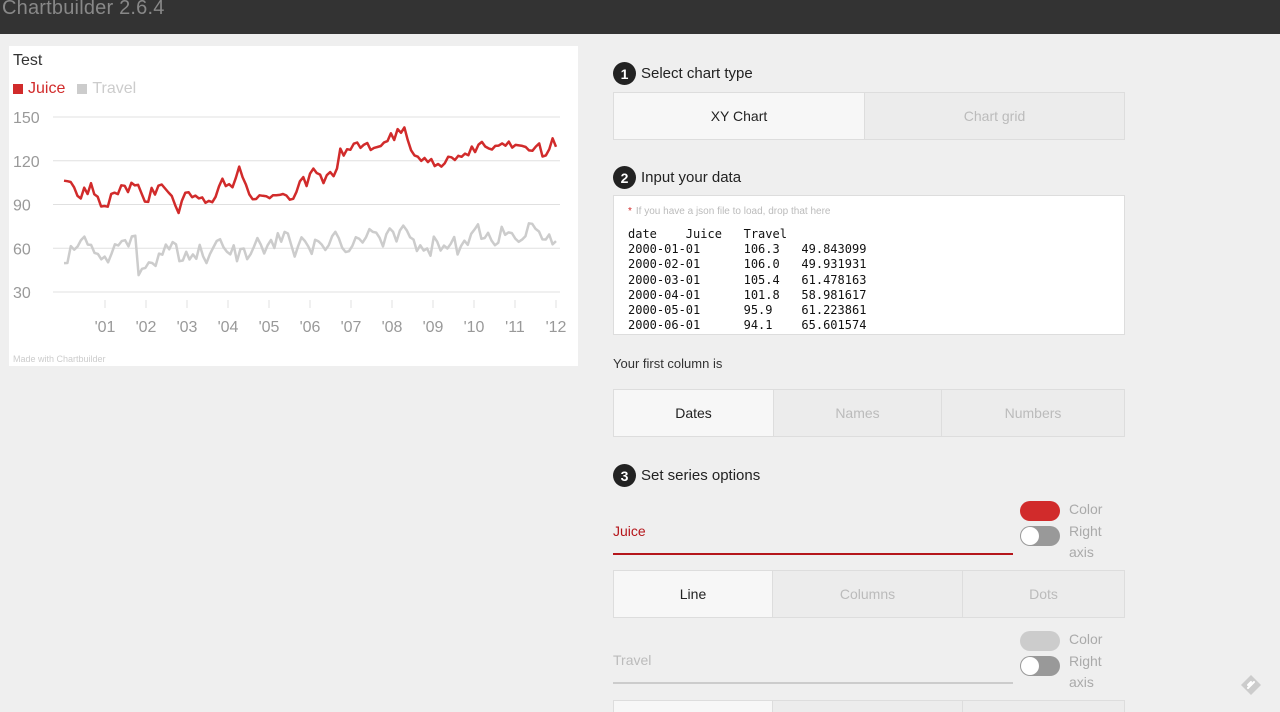  Describe the element at coordinates (1043, 706) in the screenshot. I see `series-type-dots-button` at that location.